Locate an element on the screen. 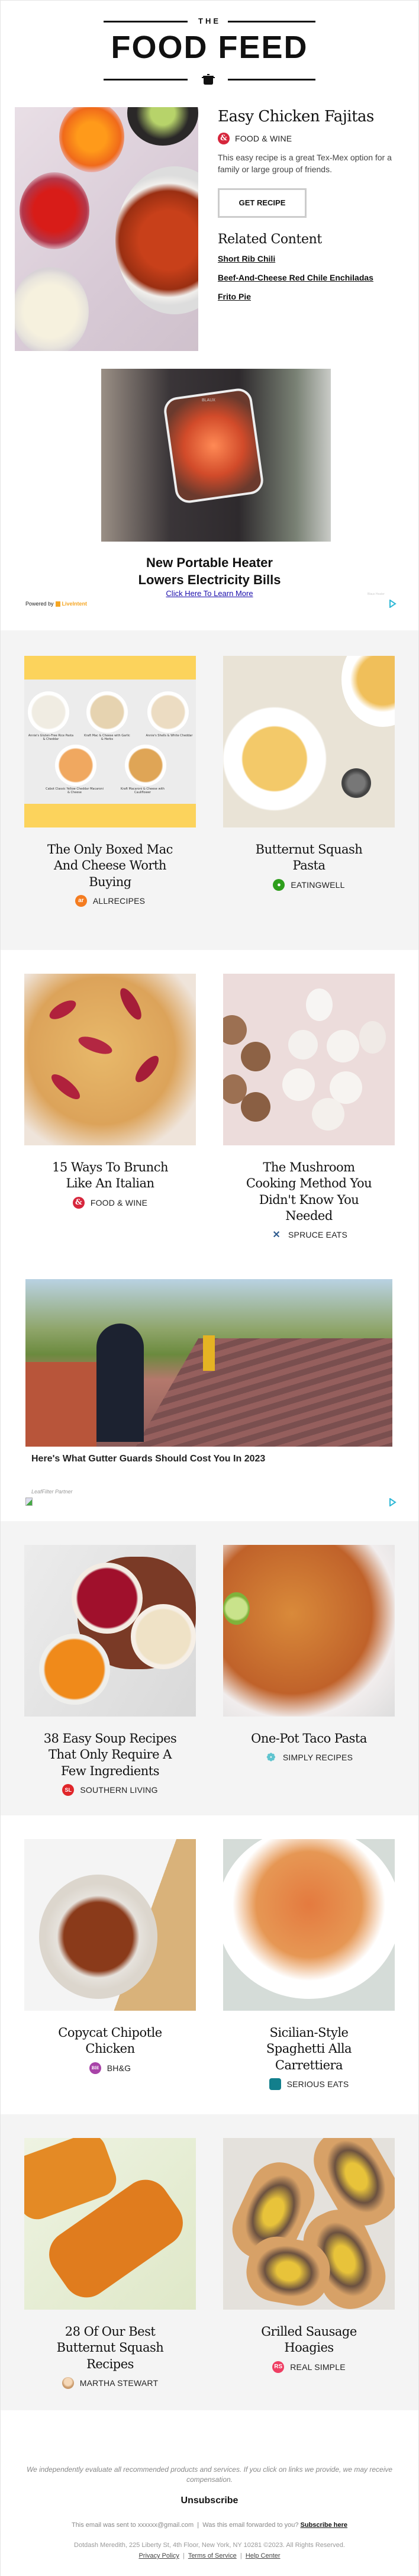 Image resolution: width=419 pixels, height=2576 pixels. subscribe-here-link: Subscribe here is located at coordinates (324, 2526).